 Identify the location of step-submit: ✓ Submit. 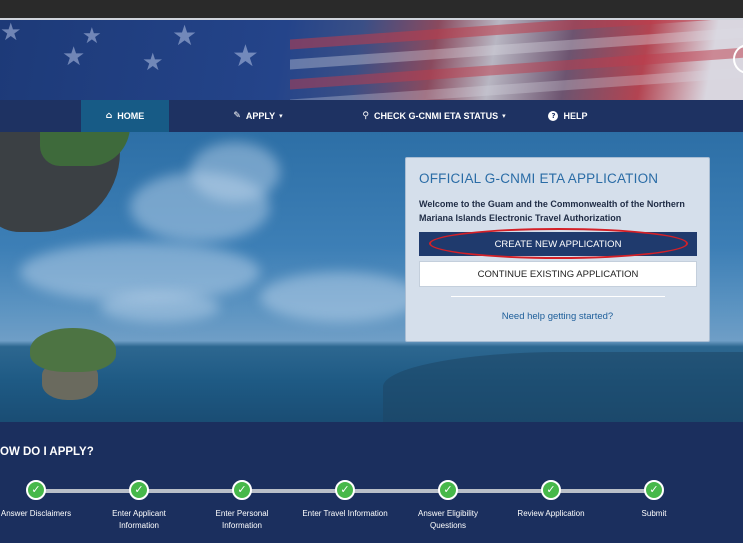
(654, 500).